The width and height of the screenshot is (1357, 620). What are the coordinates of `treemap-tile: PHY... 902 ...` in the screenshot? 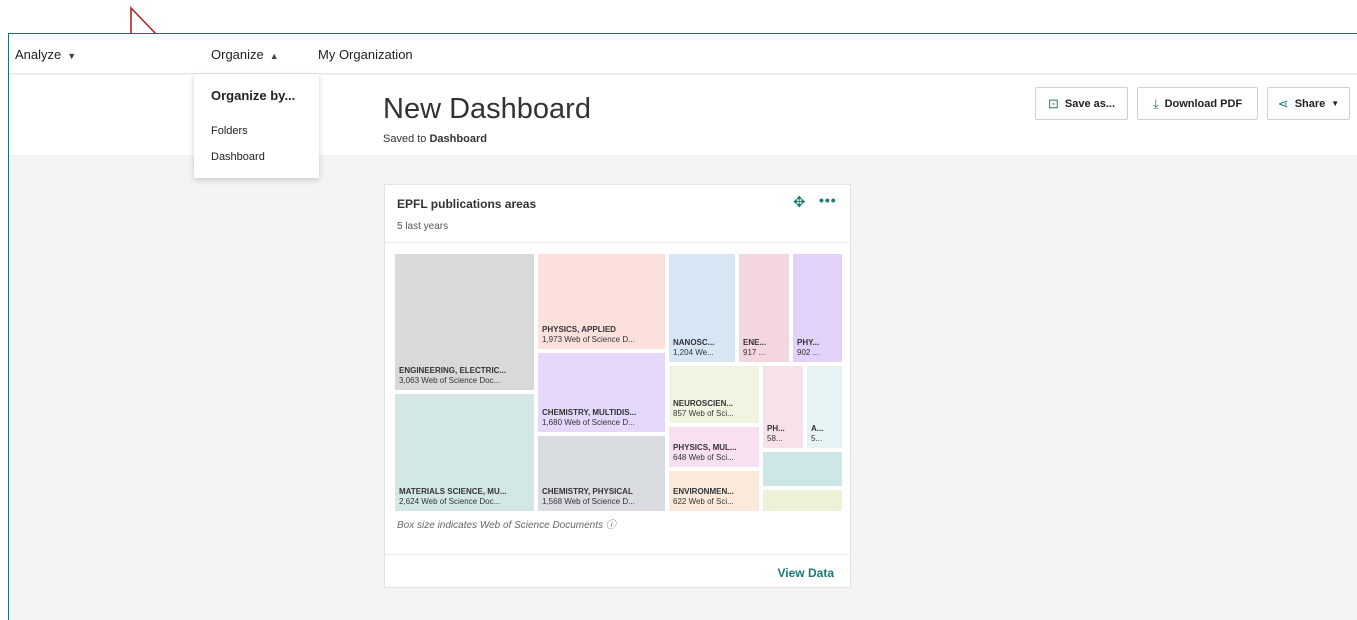 It's located at (817, 308).